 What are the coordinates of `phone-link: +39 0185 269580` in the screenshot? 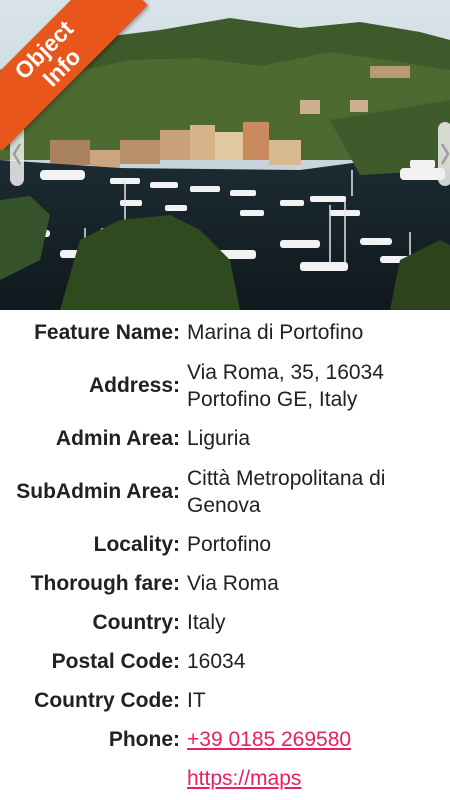 It's located at (315, 739).